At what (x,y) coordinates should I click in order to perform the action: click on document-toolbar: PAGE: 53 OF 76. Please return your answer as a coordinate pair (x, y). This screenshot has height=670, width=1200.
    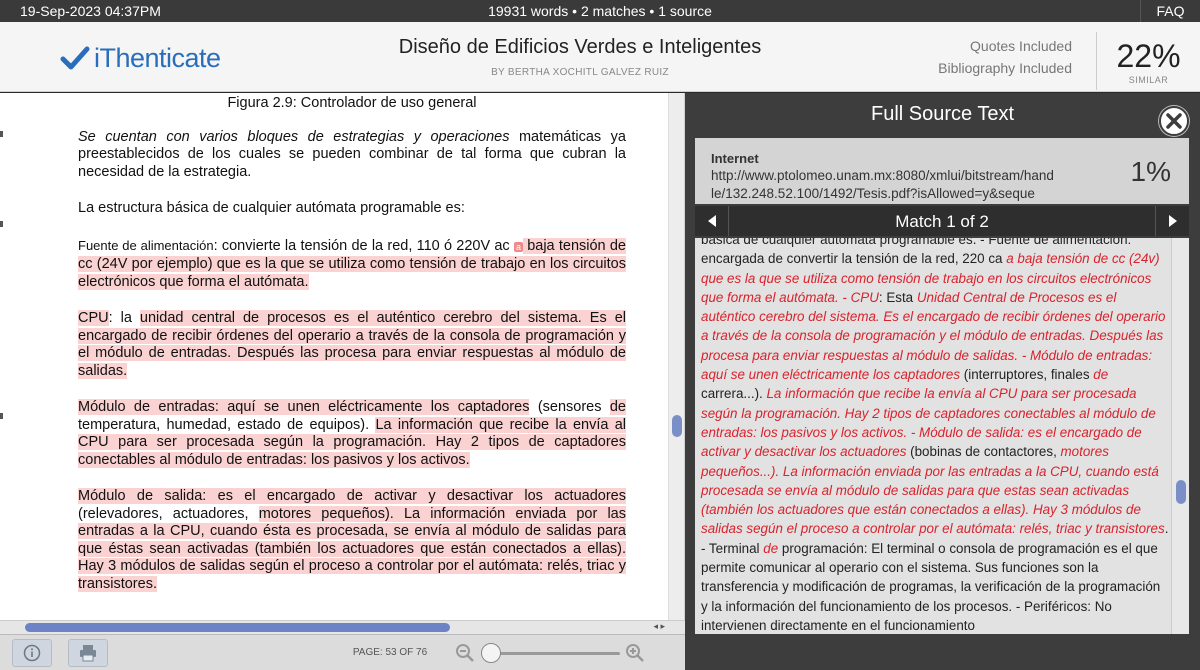
    Looking at the image, I should click on (342, 652).